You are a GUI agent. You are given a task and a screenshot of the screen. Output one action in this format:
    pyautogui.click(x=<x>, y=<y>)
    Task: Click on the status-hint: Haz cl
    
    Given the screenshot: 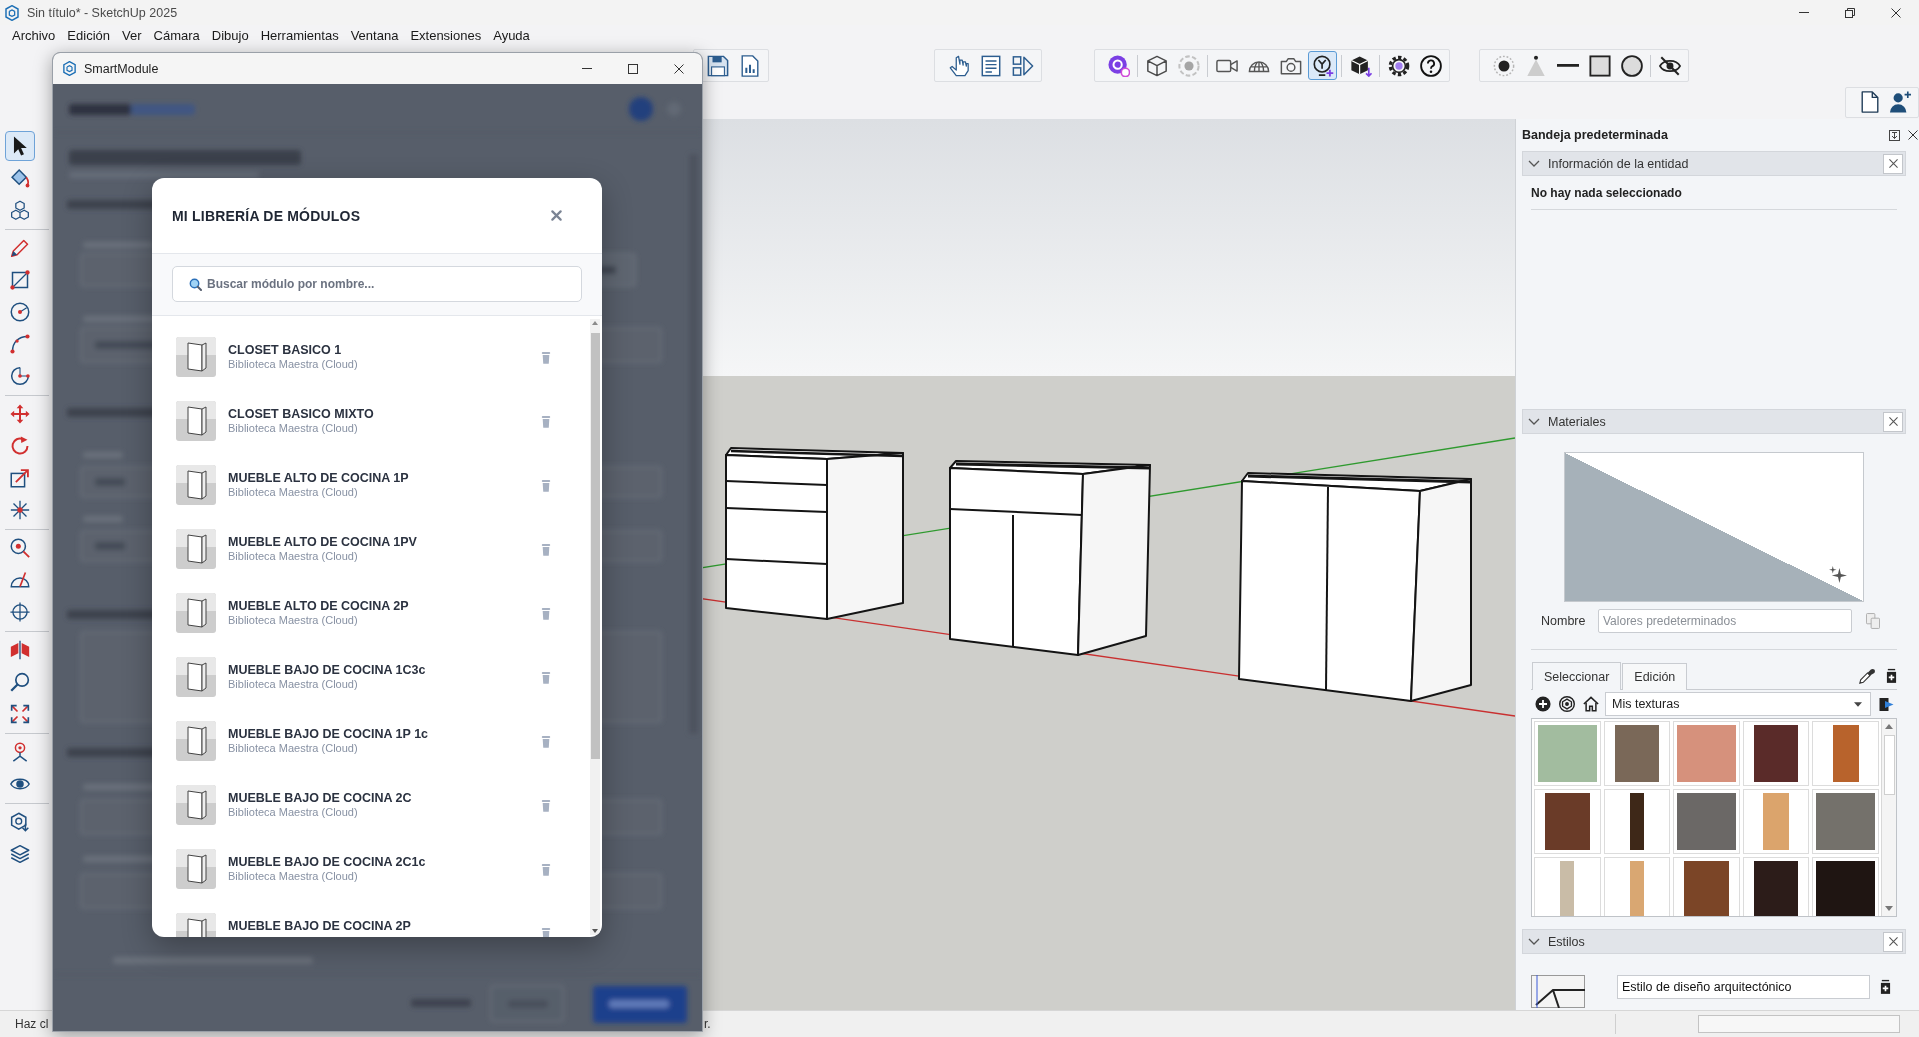 What is the action you would take?
    pyautogui.click(x=32, y=1024)
    